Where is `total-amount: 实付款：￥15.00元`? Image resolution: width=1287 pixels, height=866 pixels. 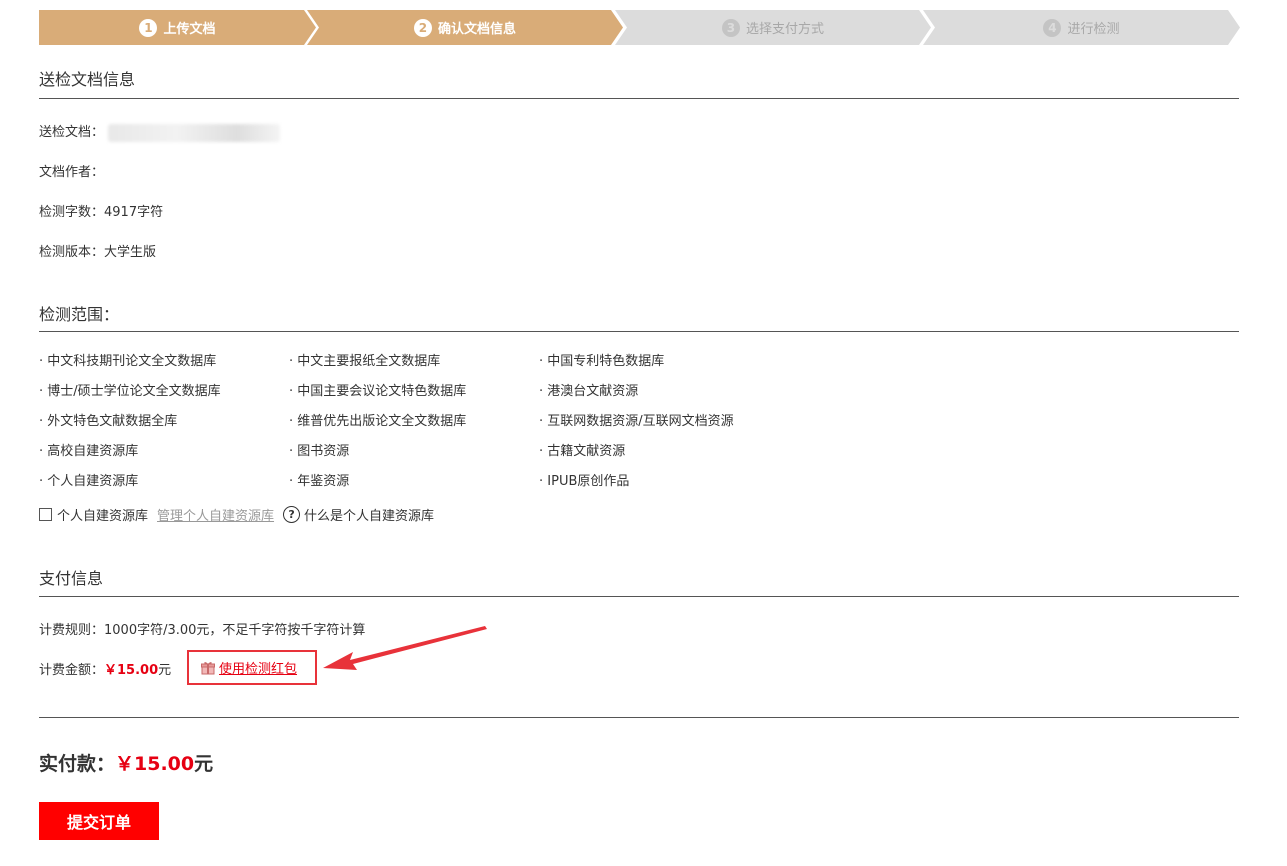
total-amount: 实付款：￥15.00元 is located at coordinates (126, 762).